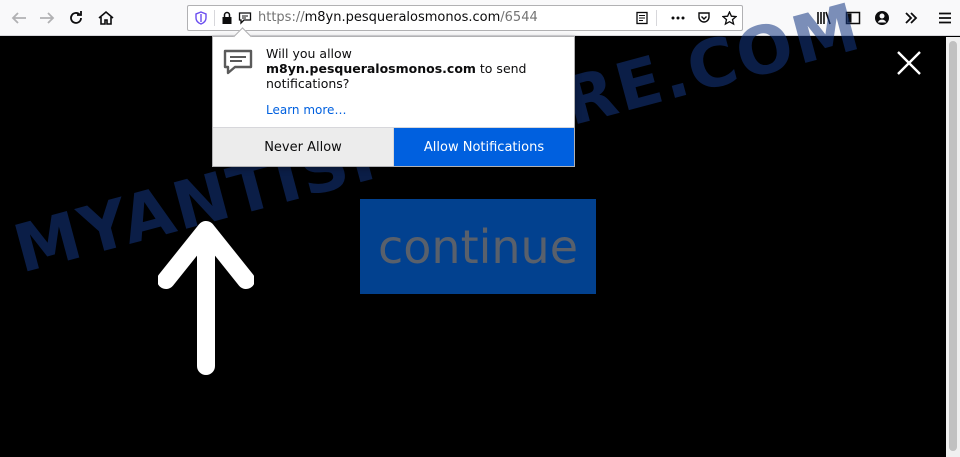 This screenshot has height=457, width=960. I want to click on forward-button, so click(47, 18).